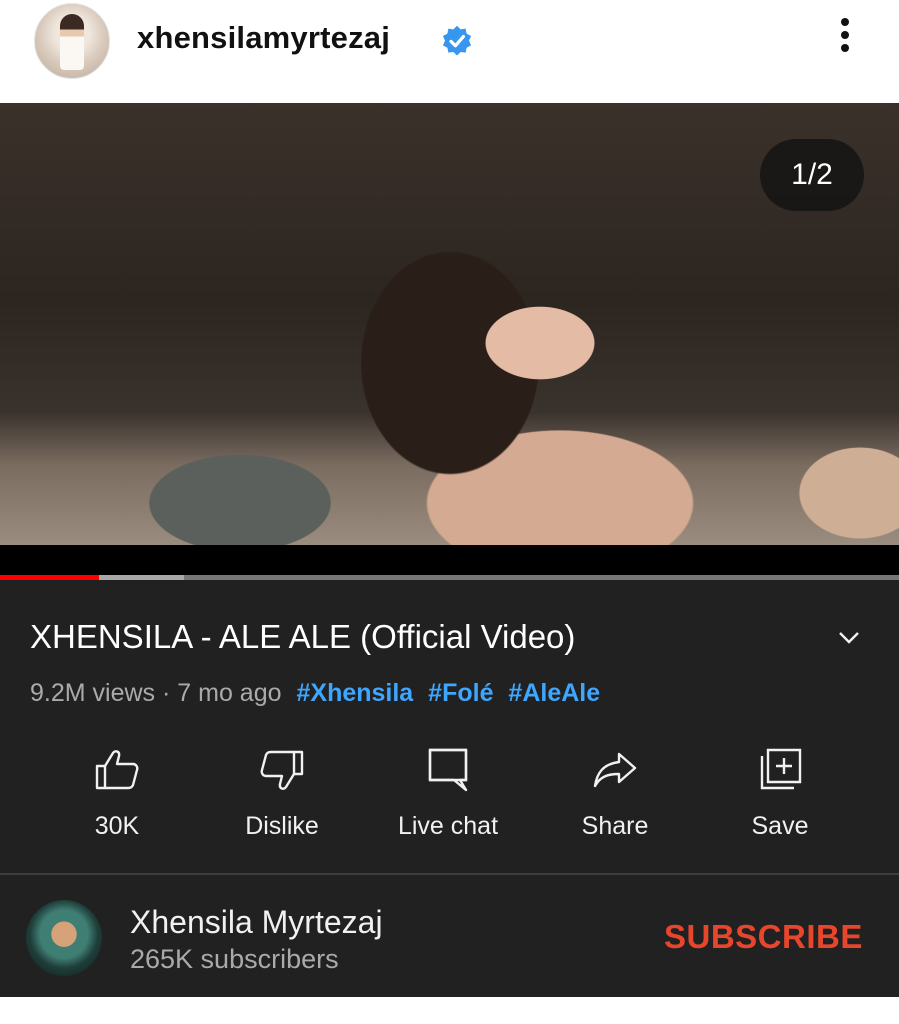 The height and width of the screenshot is (1024, 899). What do you see at coordinates (263, 38) in the screenshot?
I see `profile-username: xhensilamyrtezaj` at bounding box center [263, 38].